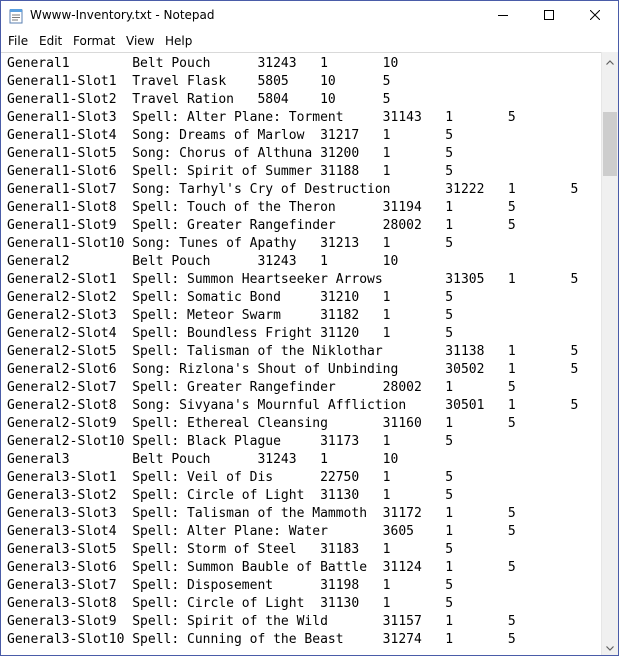 The image size is (619, 656). I want to click on menu-format: Format, so click(94, 41).